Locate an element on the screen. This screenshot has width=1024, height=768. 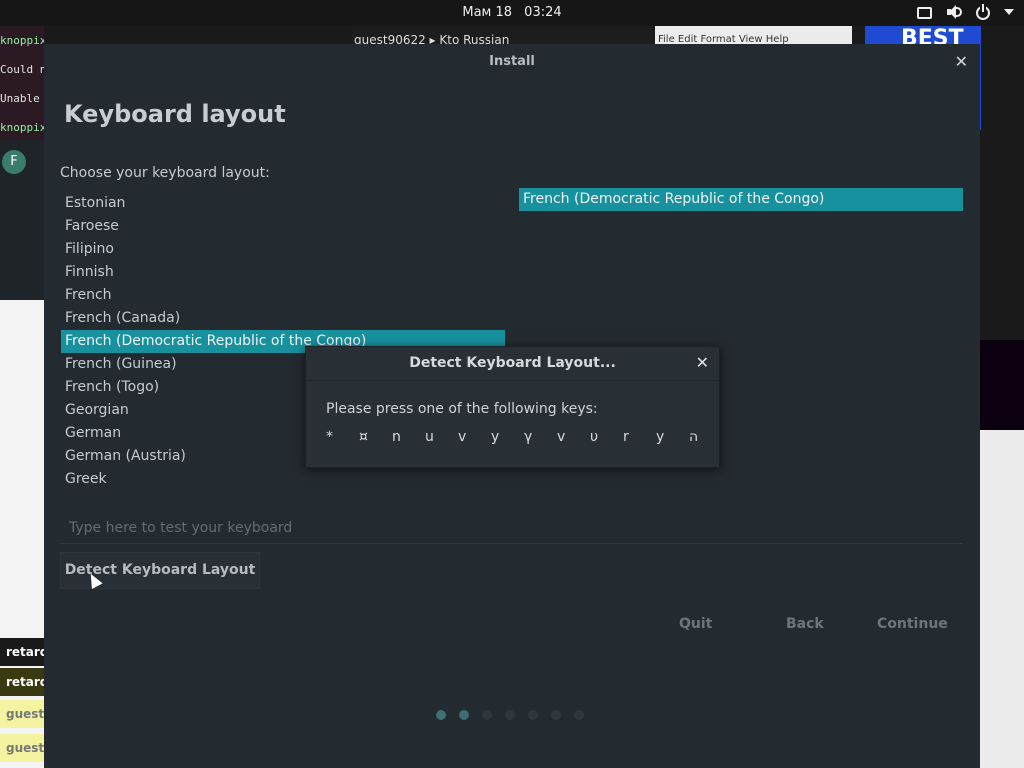
chat-avatar: F is located at coordinates (14, 162).